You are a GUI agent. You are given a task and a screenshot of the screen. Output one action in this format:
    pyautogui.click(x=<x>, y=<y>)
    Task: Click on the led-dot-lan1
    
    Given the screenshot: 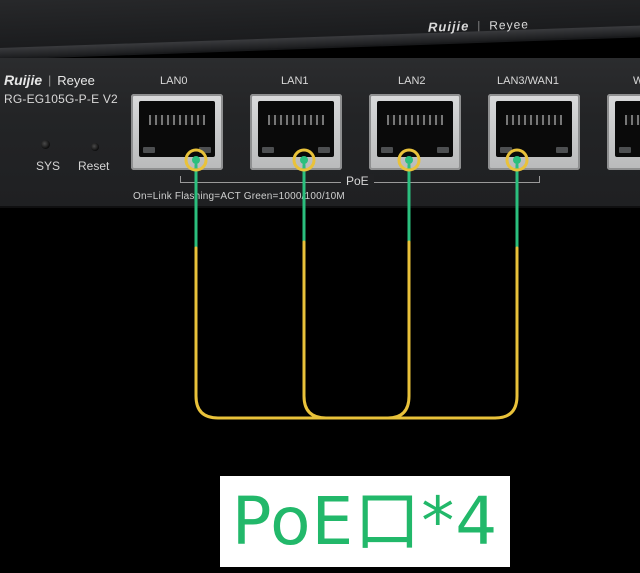 What is the action you would take?
    pyautogui.click(x=304, y=160)
    